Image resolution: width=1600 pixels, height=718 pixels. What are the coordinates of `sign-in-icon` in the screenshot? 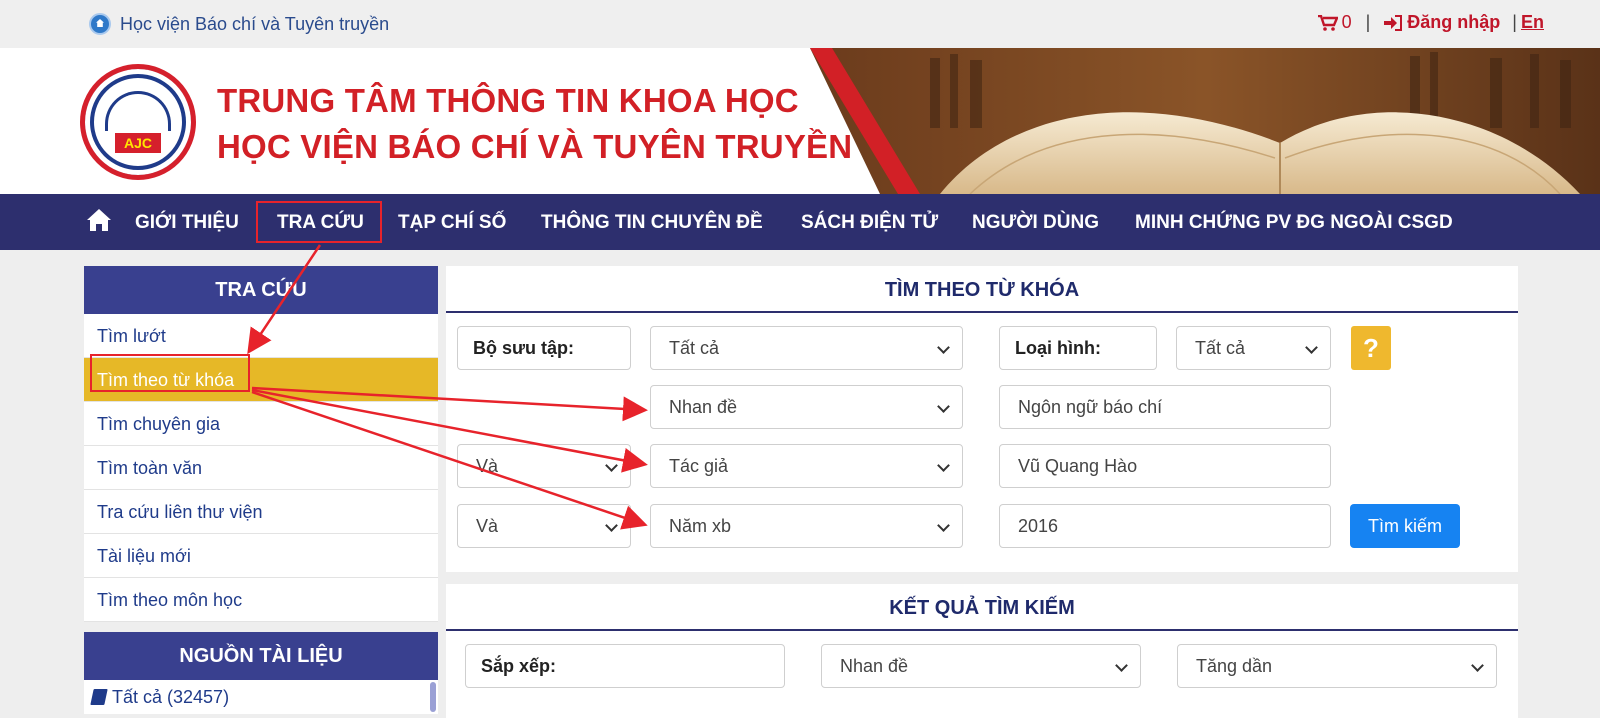 It's located at (1393, 22).